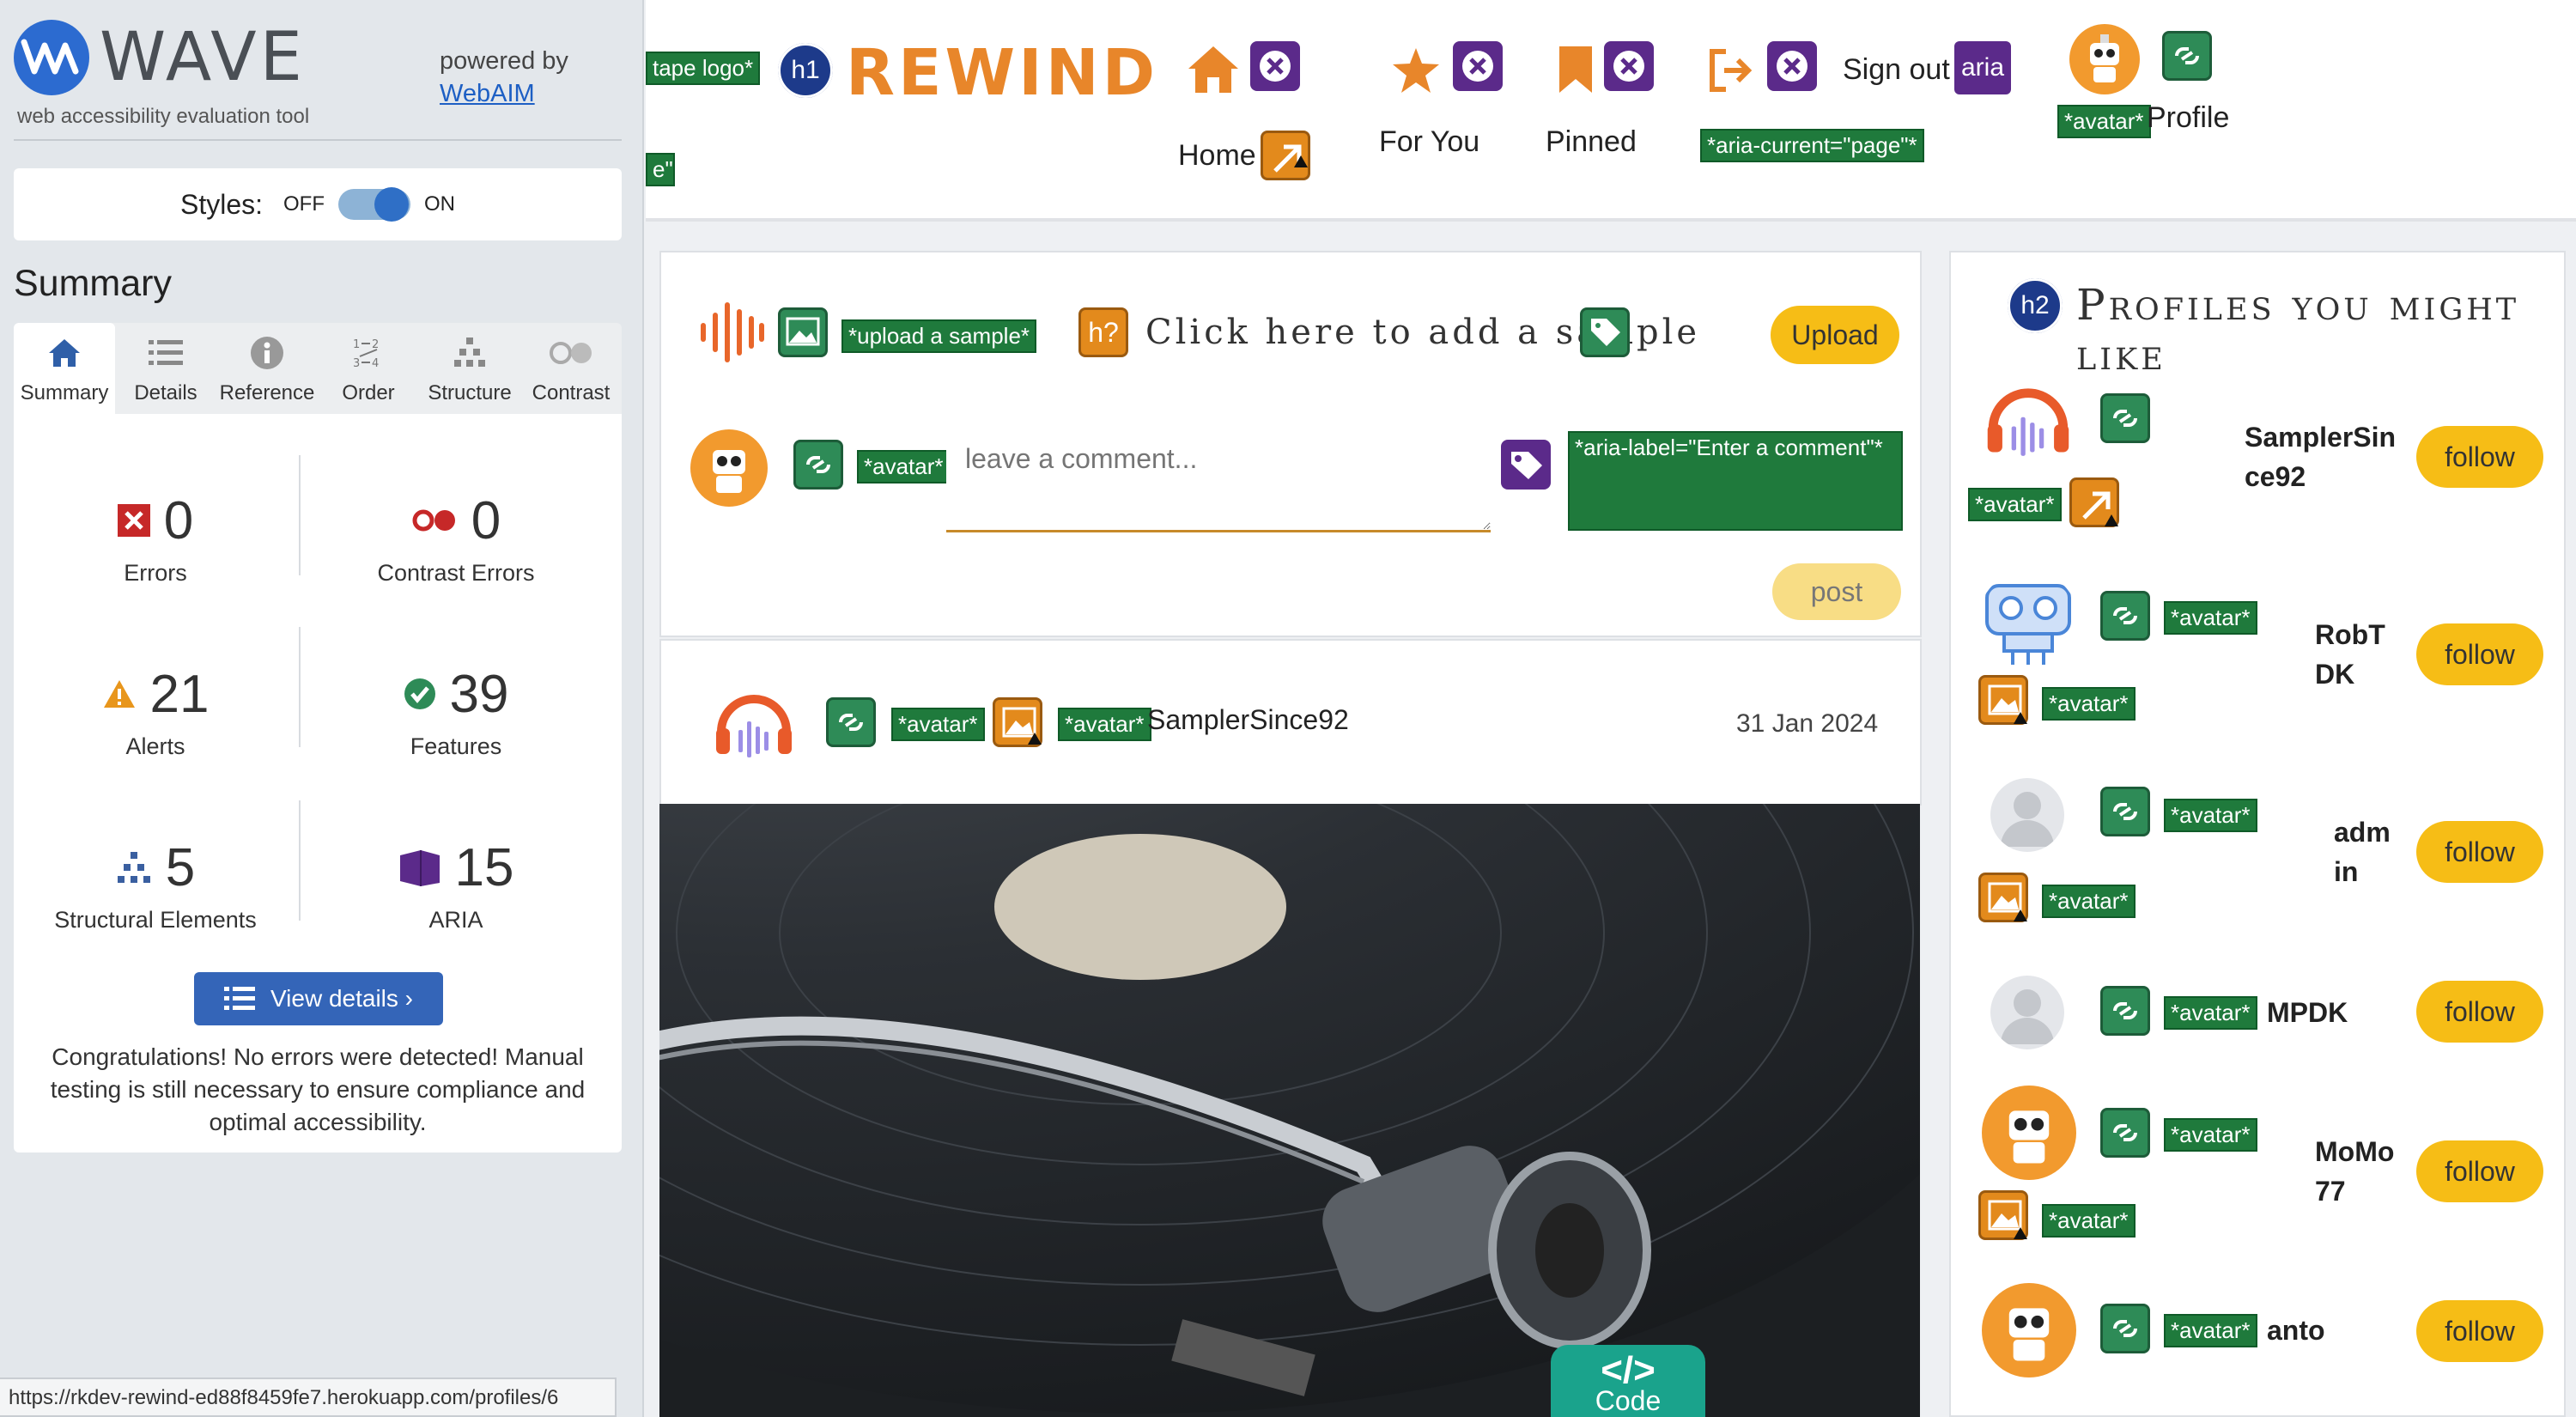 The image size is (2576, 1417). I want to click on stat-errors: 0 Errors, so click(155, 537).